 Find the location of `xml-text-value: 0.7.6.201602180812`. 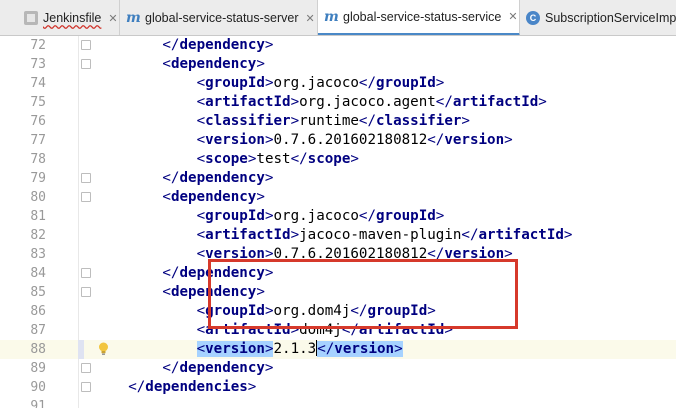

xml-text-value: 0.7.6.201602180812 is located at coordinates (350, 254).